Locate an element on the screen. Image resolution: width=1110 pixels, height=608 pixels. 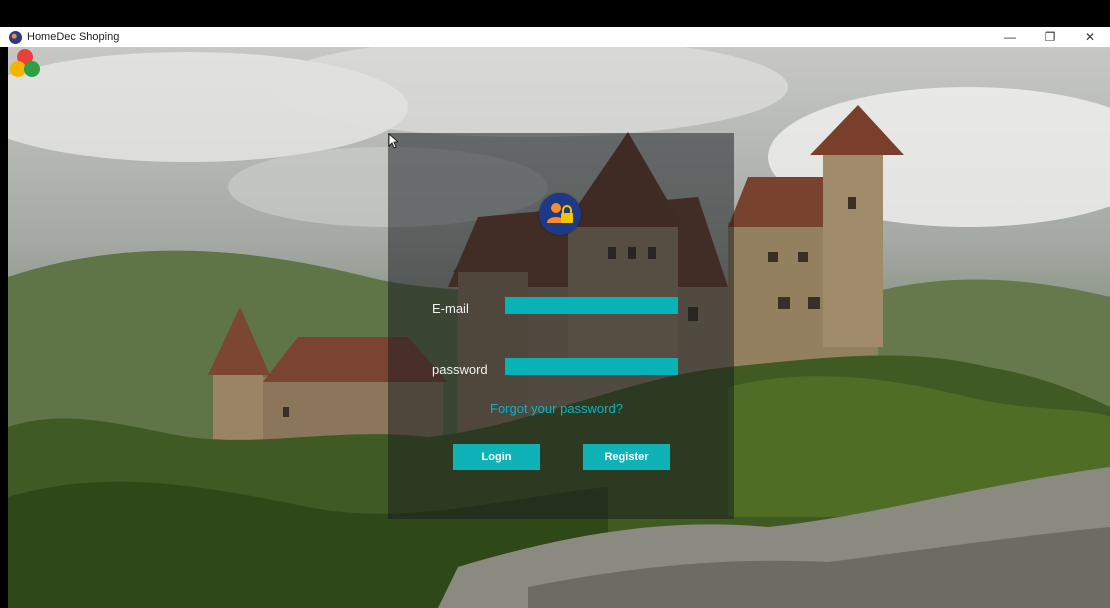
window-titlebar: HomeDec Shoping — ❐ ✕ is located at coordinates (555, 37).